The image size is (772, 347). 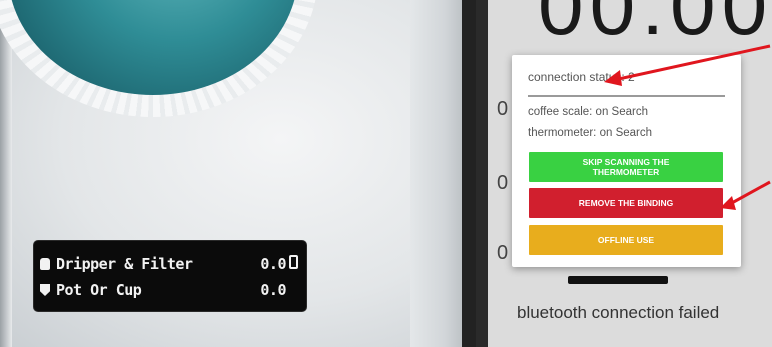 I want to click on scale-plate-edge, so click(x=439, y=173).